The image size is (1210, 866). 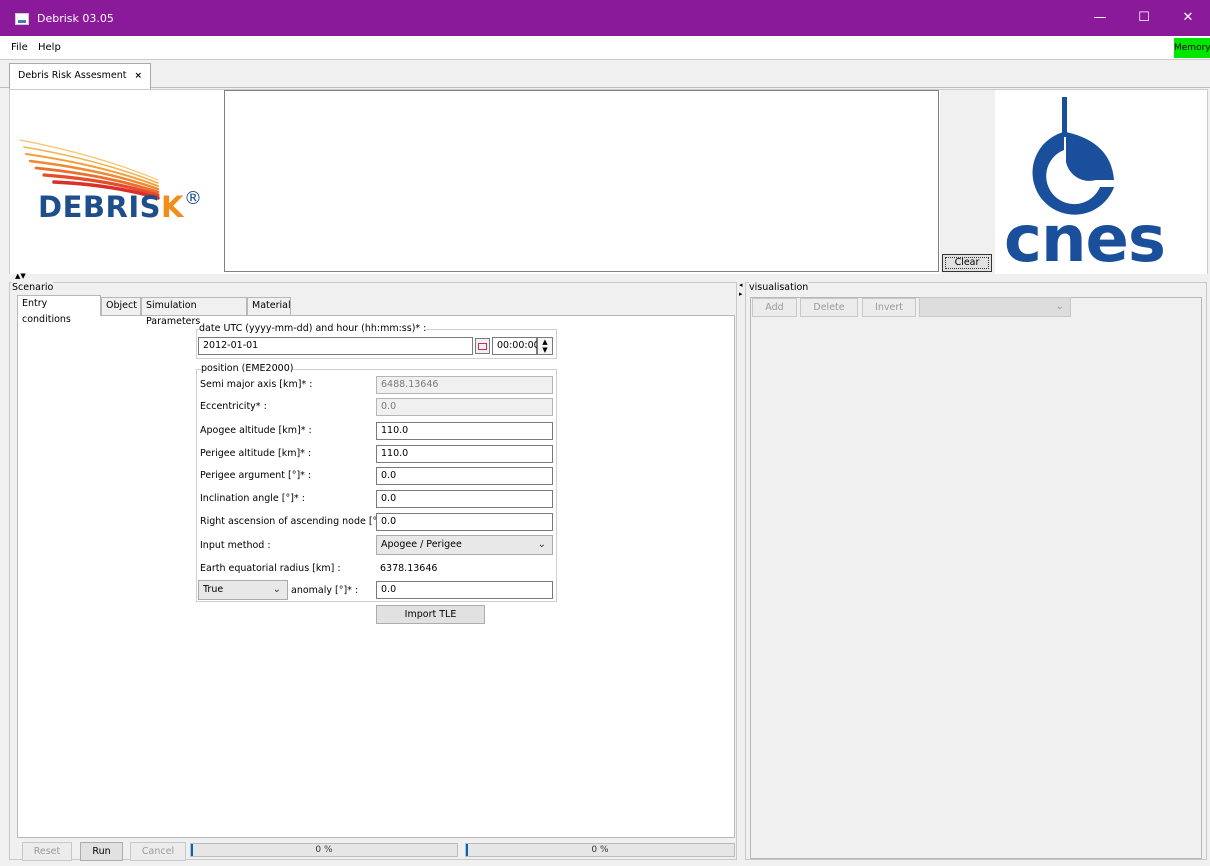 What do you see at coordinates (194, 312) in the screenshot?
I see `tab-simulation-parameters: Simulation Parameters` at bounding box center [194, 312].